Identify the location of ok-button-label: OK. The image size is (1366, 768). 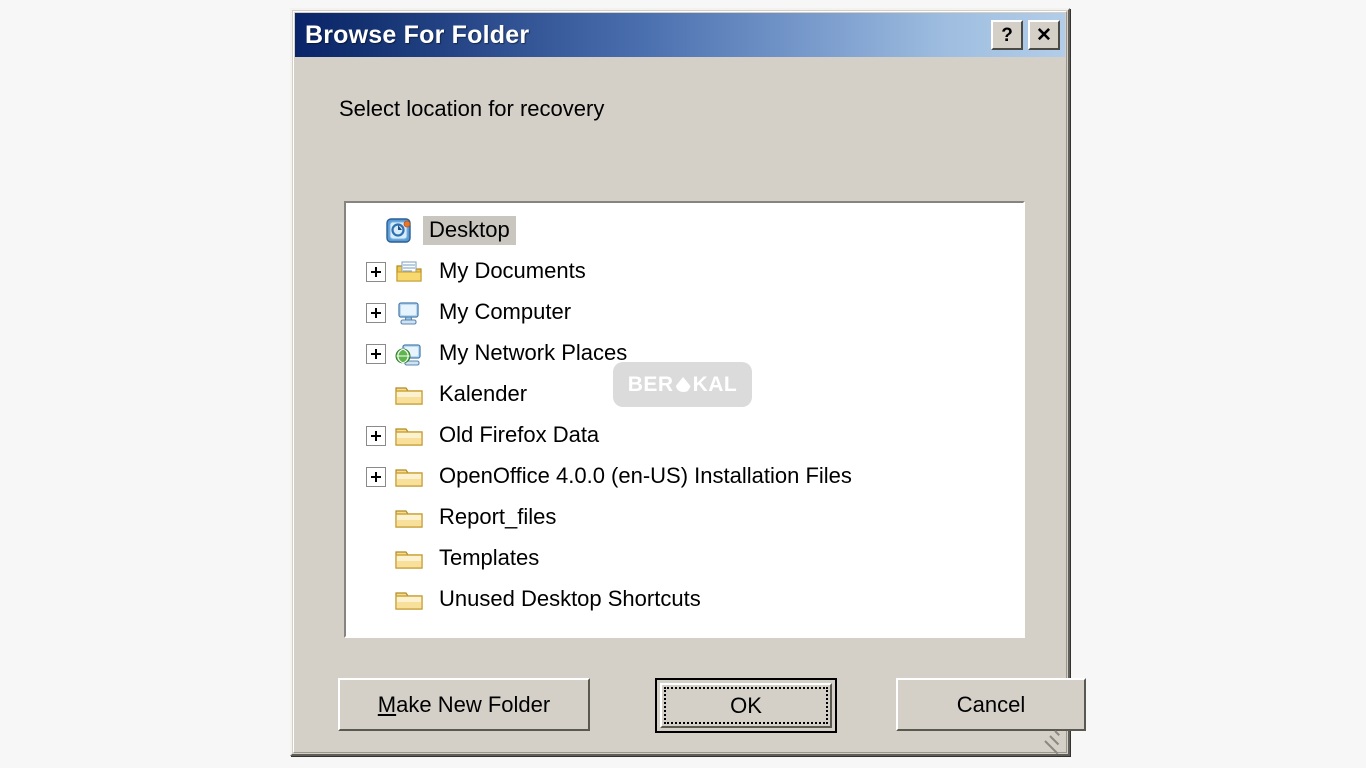
(746, 705).